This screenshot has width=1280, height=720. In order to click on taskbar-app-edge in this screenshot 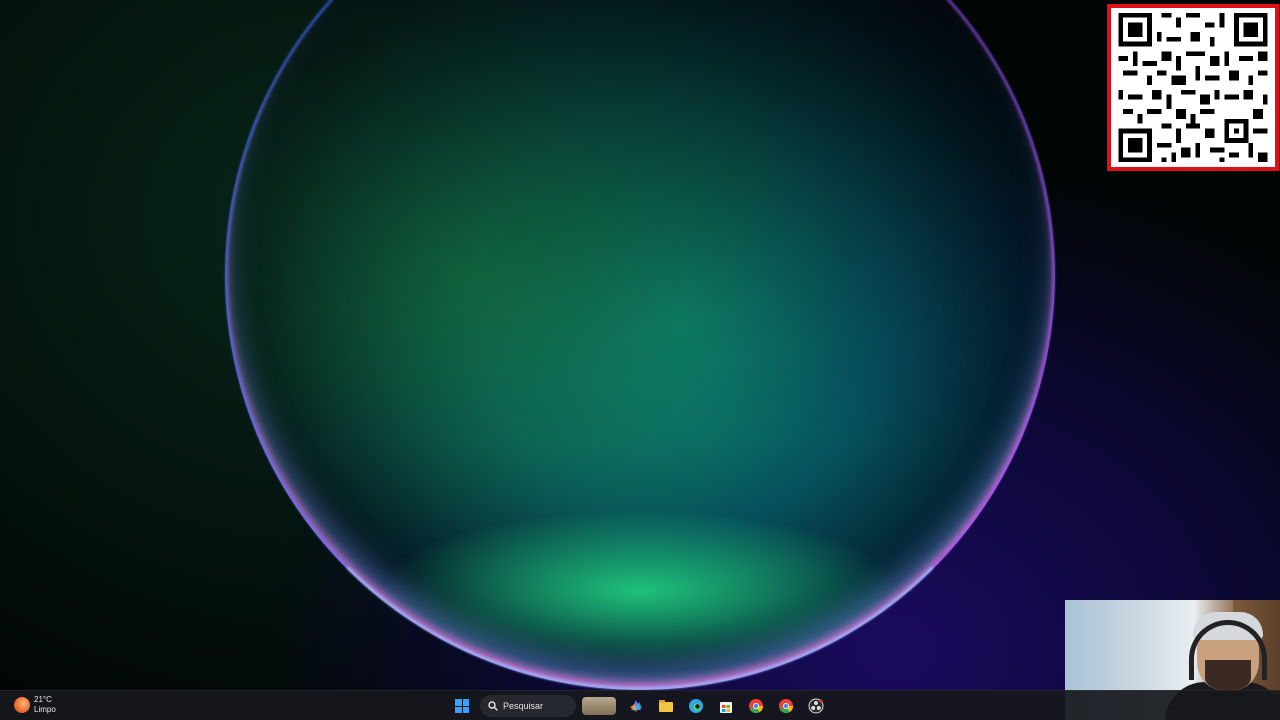, I will do `click(696, 706)`.